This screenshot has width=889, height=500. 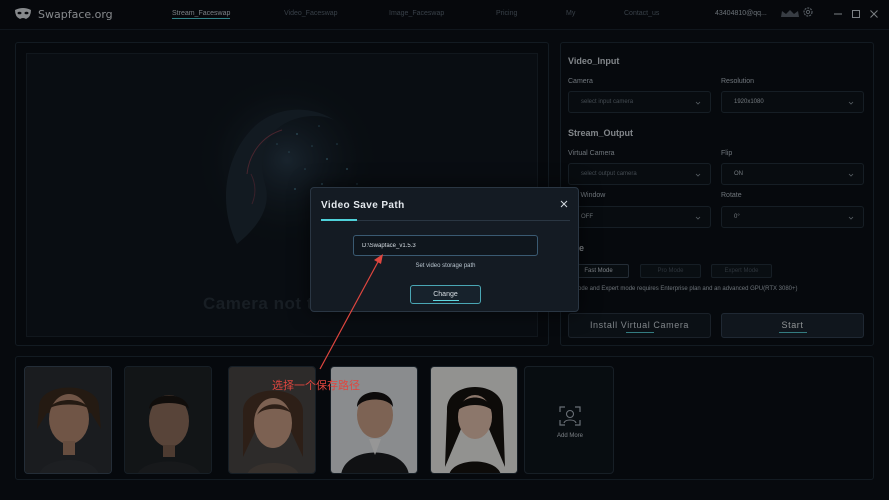 What do you see at coordinates (445, 220) in the screenshot?
I see `dialog-divider` at bounding box center [445, 220].